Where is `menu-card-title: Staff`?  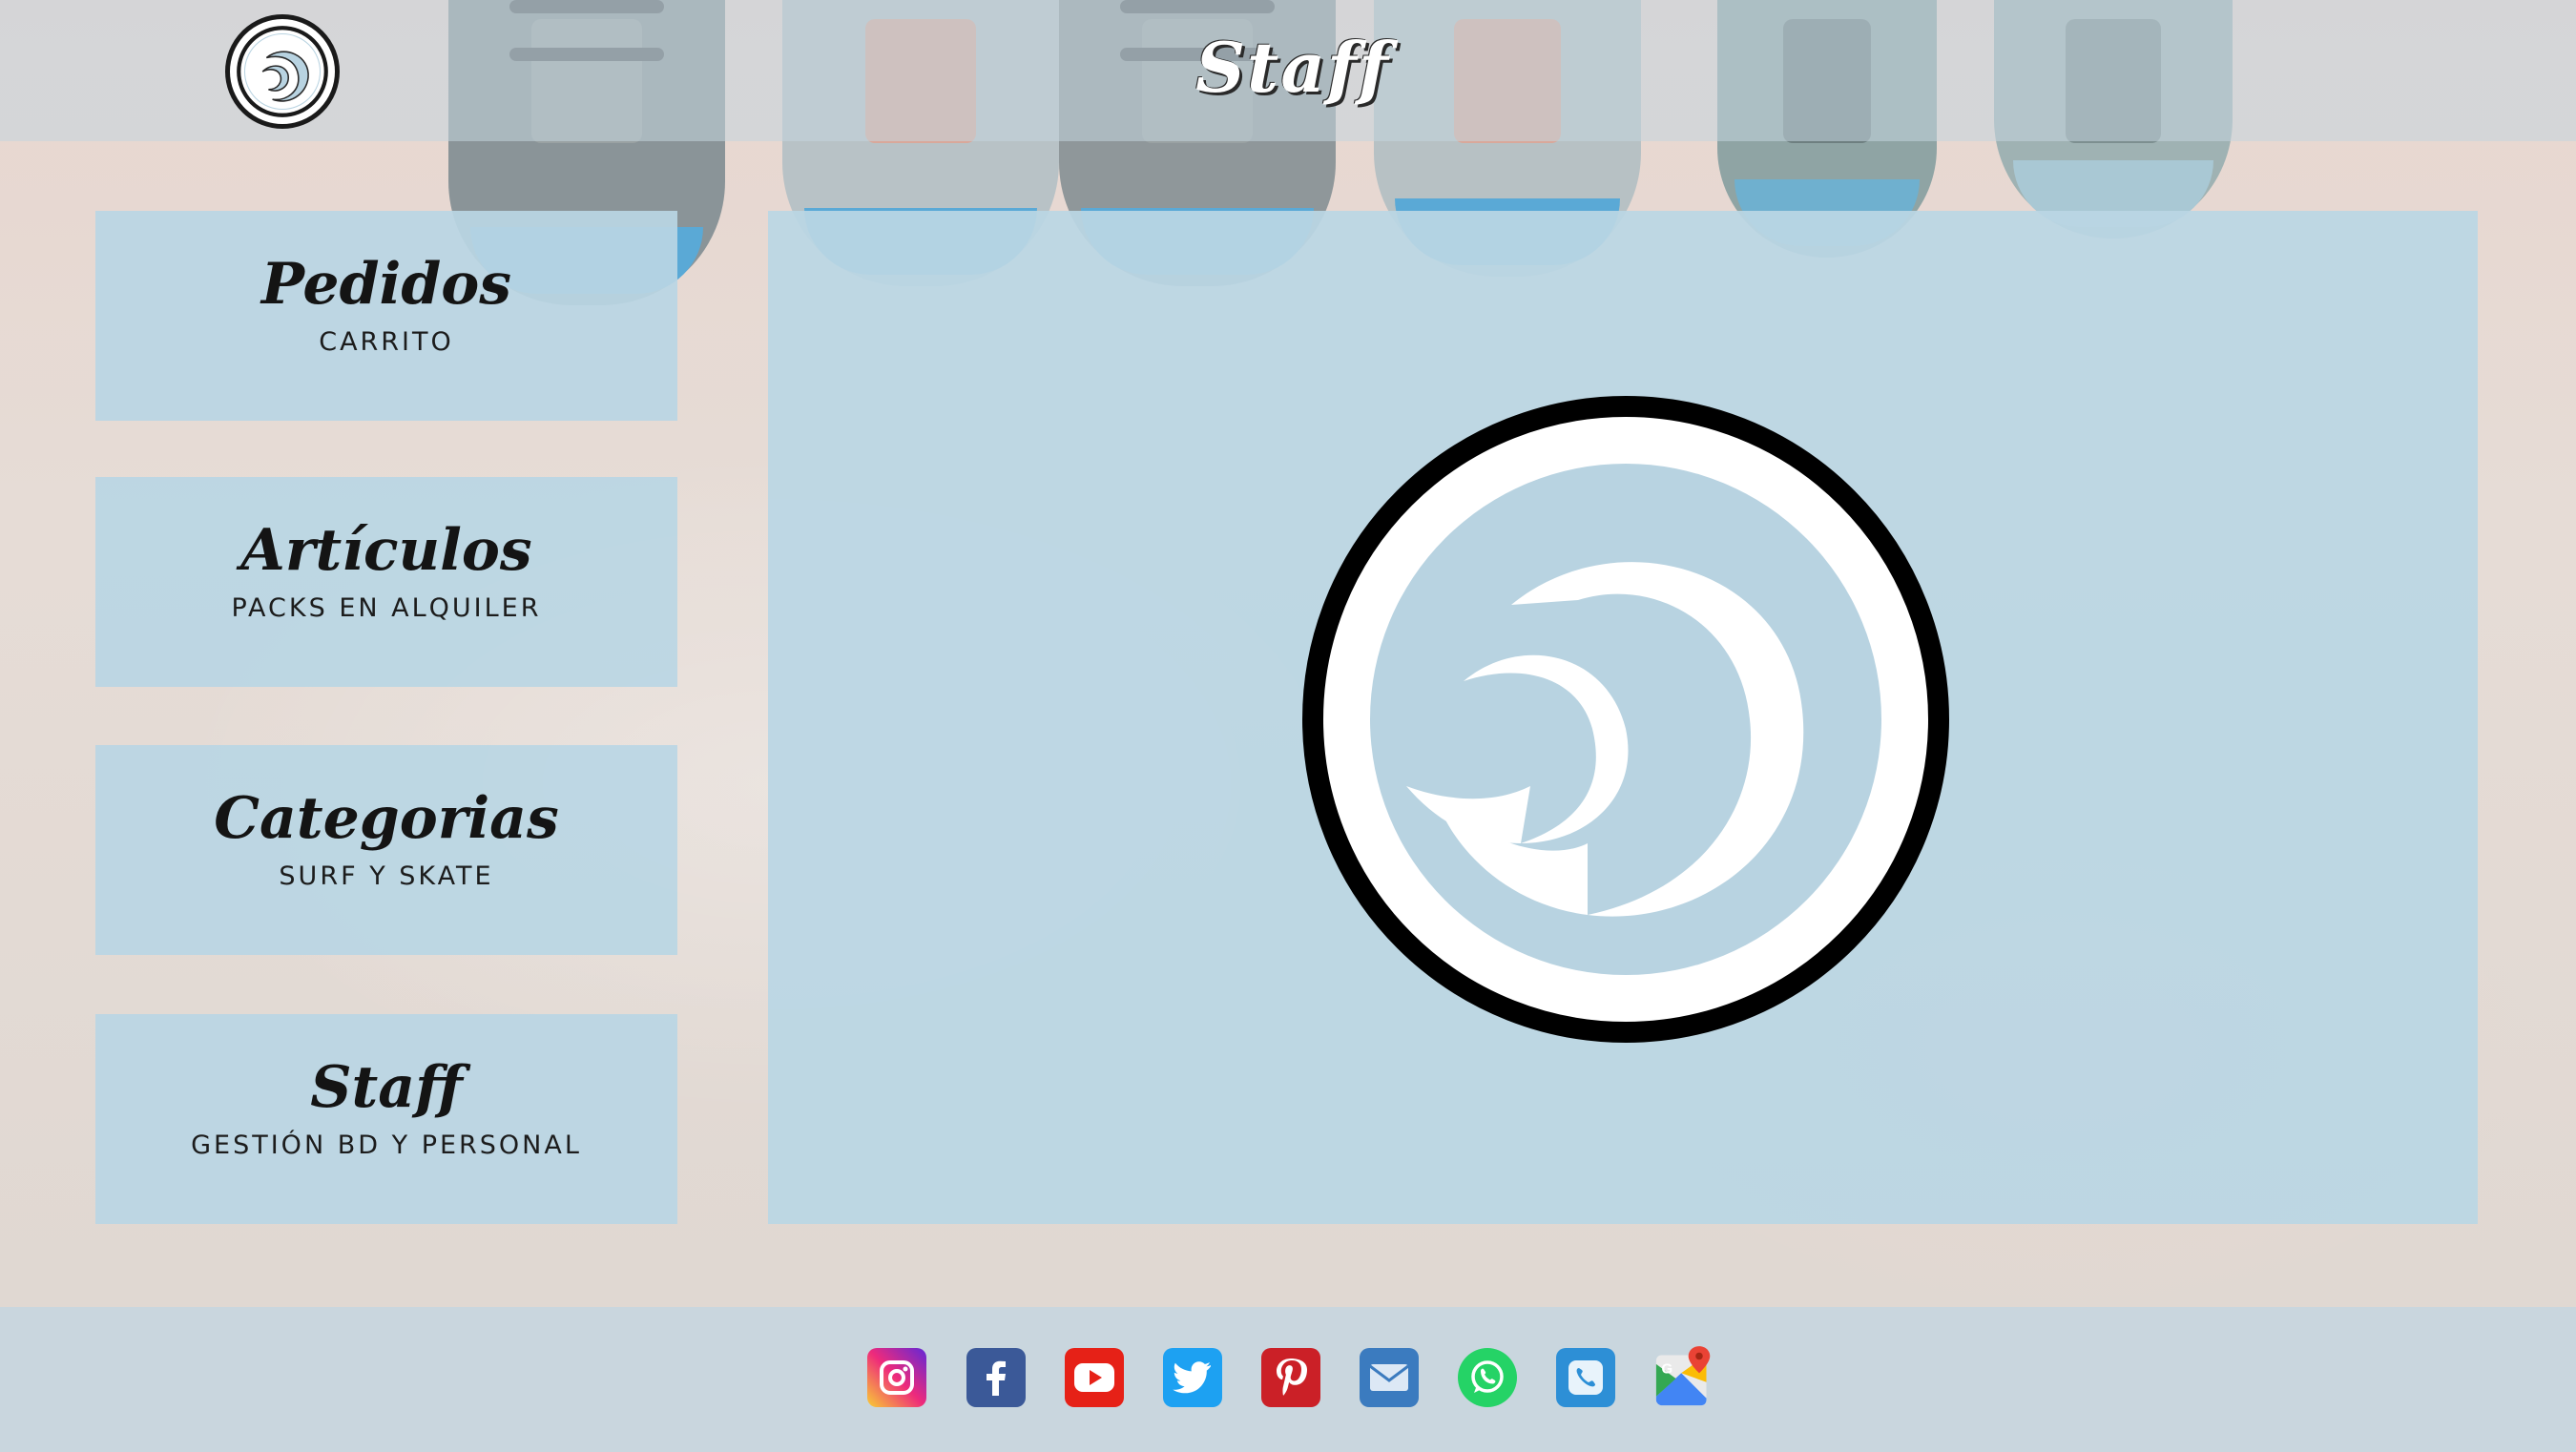 menu-card-title: Staff is located at coordinates (386, 1088).